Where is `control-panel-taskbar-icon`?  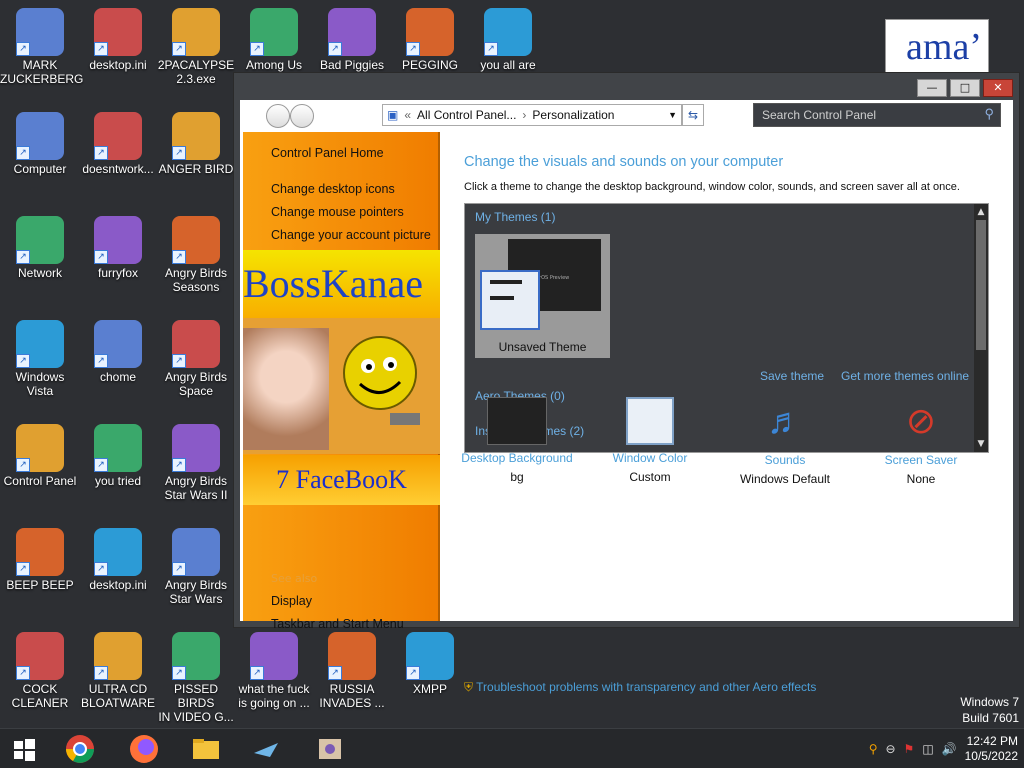 control-panel-taskbar-icon is located at coordinates (336, 749).